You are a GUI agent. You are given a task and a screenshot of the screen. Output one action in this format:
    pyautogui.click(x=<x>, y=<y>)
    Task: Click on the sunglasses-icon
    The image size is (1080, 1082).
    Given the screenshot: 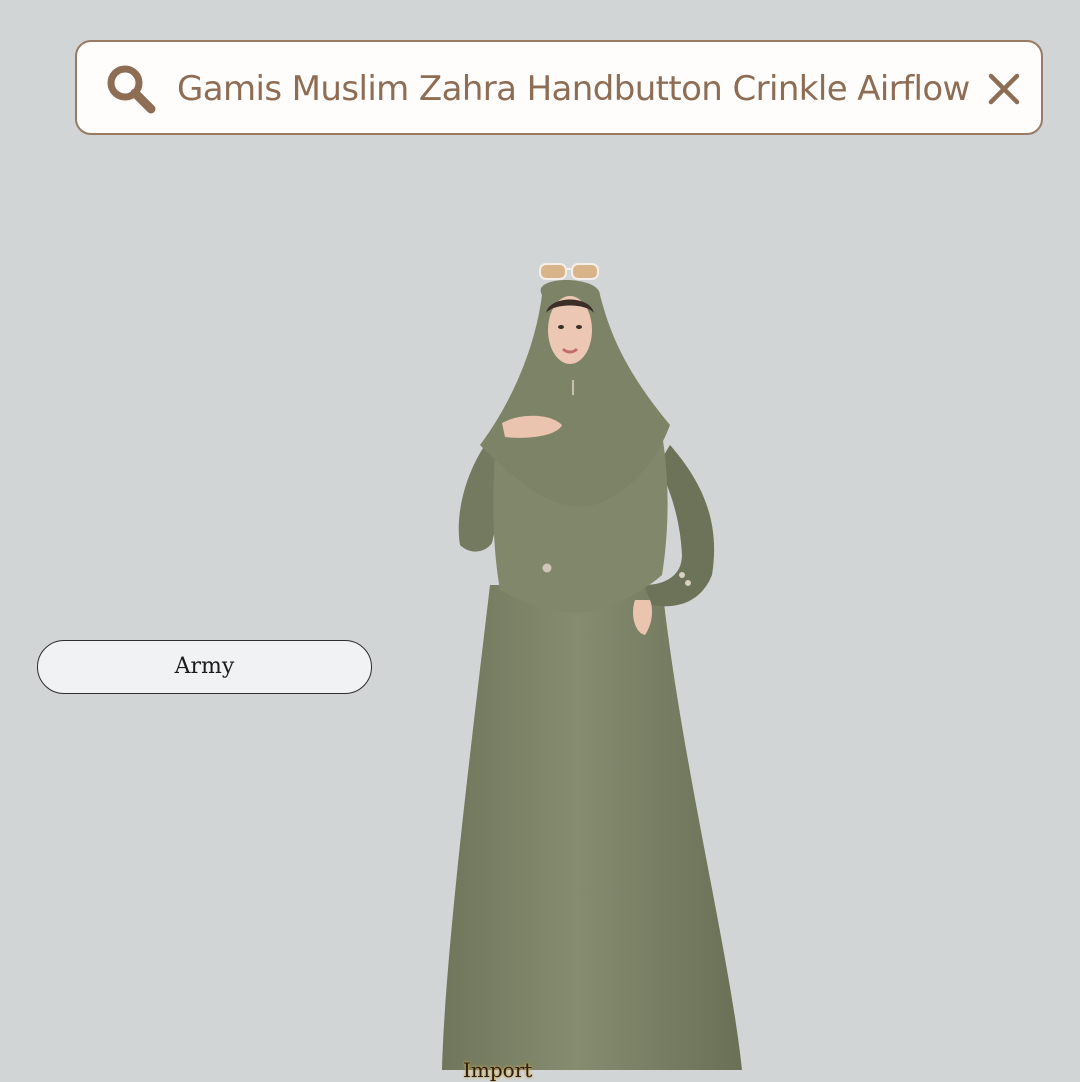 What is the action you would take?
    pyautogui.click(x=569, y=271)
    